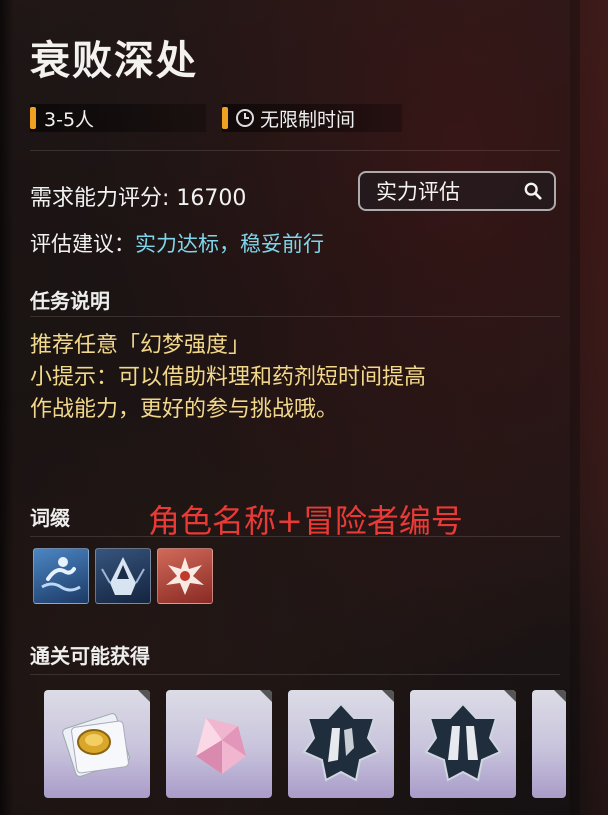  I want to click on explosion-affix-icon, so click(185, 576).